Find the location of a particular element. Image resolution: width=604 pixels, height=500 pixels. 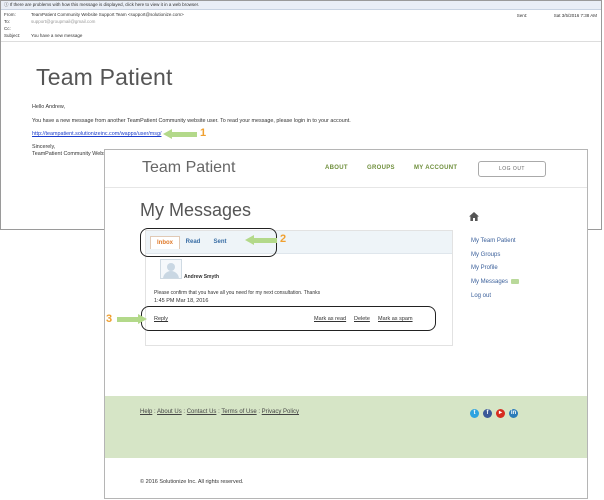

sidebar-item-my-profile: My Profile is located at coordinates (484, 268).